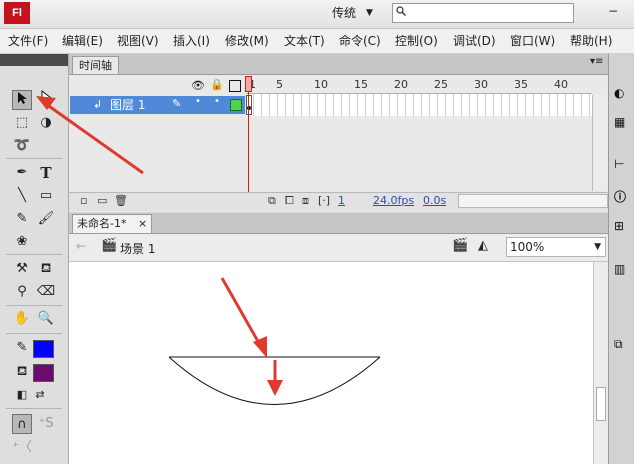 The image size is (634, 464). Describe the element at coordinates (235, 86) in the screenshot. I see `outline-icon` at that location.